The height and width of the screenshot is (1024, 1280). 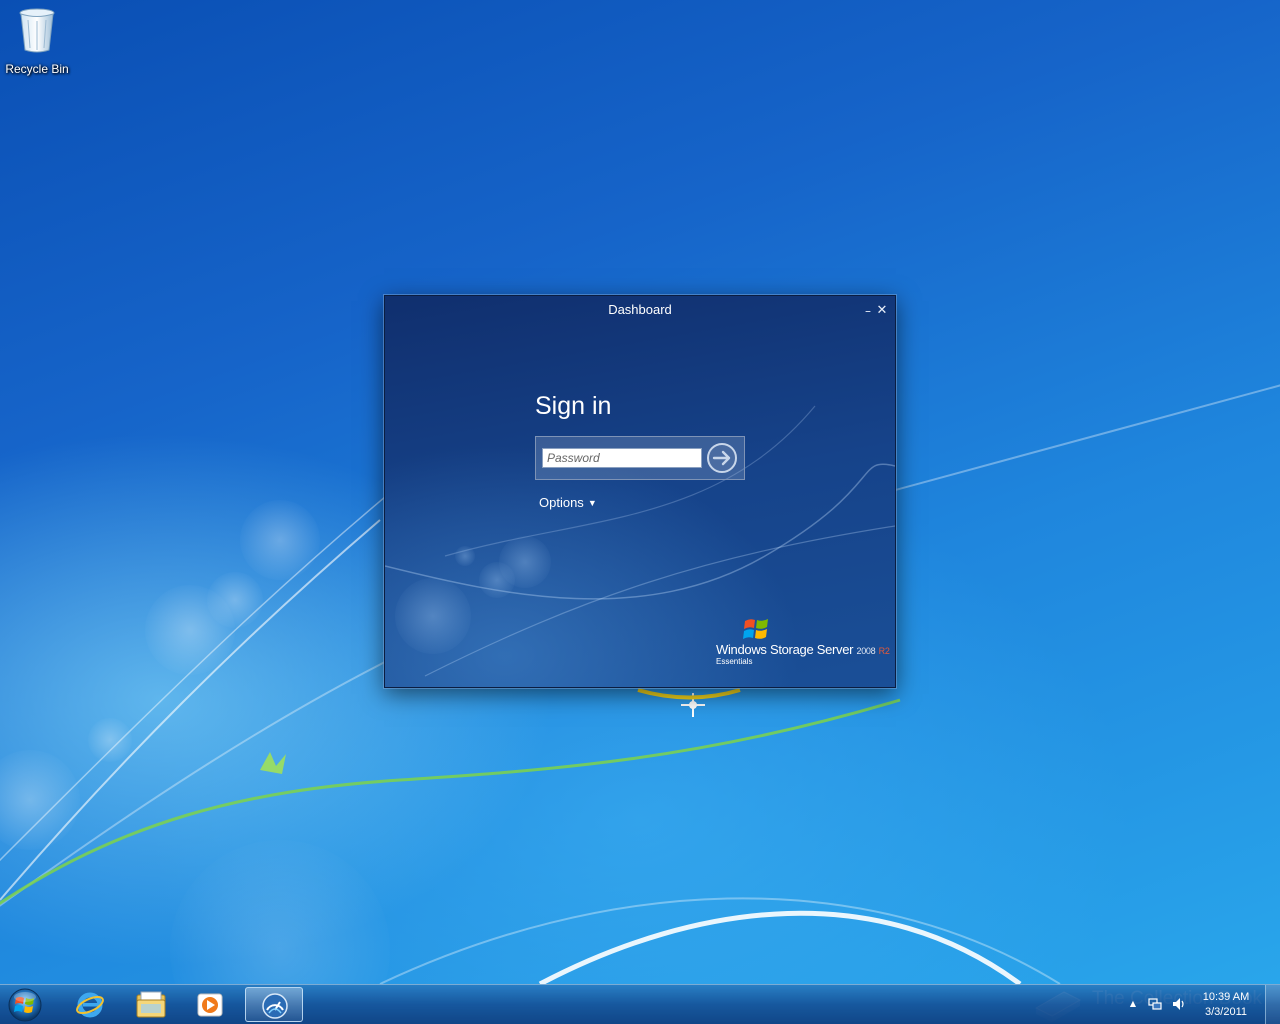 I want to click on internet-explorer-icon, so click(x=90, y=1005).